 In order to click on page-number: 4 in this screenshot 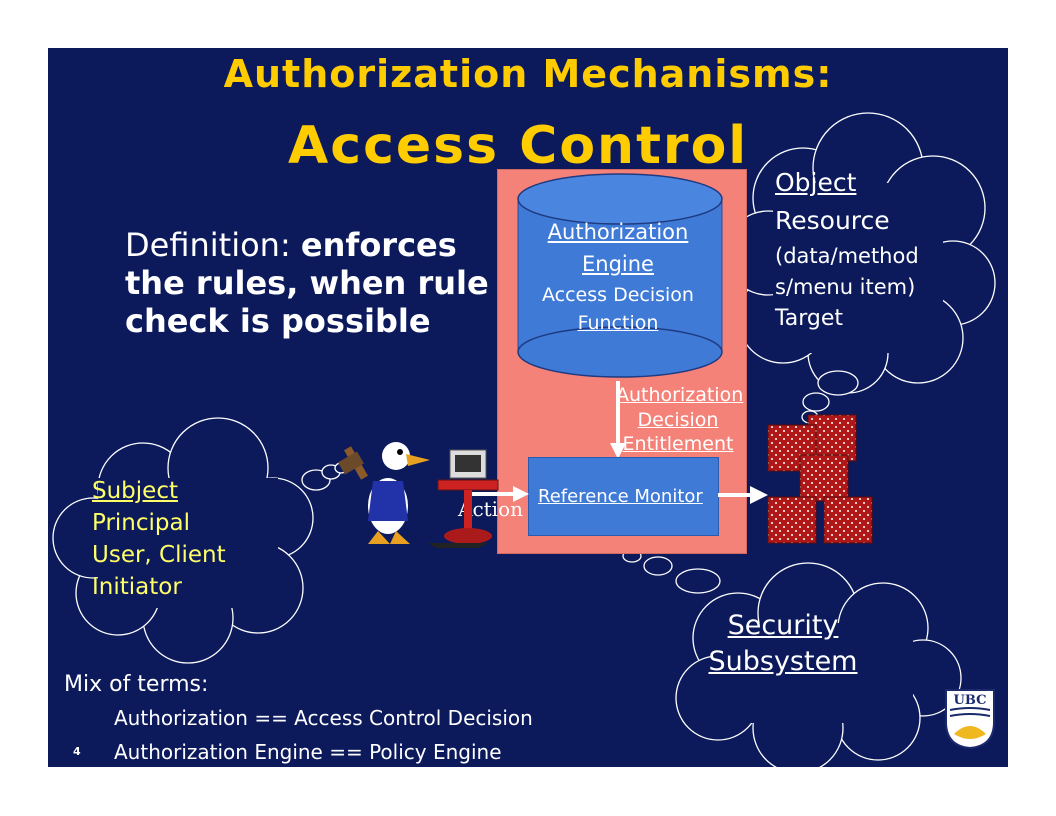, I will do `click(77, 751)`.